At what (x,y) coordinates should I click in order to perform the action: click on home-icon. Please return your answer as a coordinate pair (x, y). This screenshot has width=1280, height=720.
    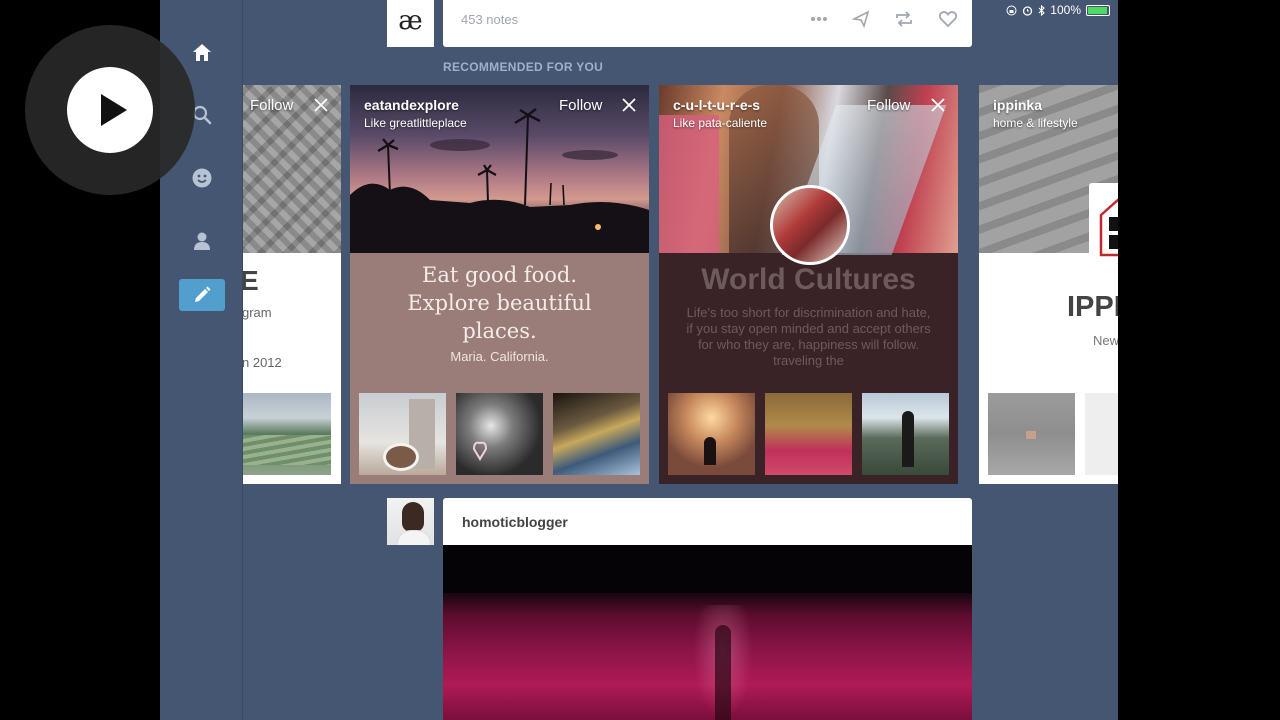
    Looking at the image, I should click on (202, 52).